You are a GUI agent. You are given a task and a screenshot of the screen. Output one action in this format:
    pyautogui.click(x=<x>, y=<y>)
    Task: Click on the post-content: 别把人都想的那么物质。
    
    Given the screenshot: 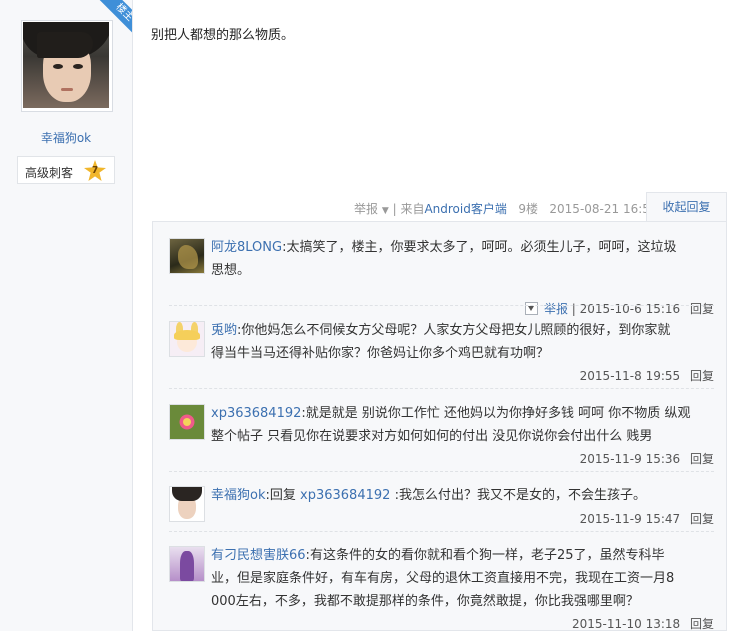 What is the action you would take?
    pyautogui.click(x=223, y=35)
    